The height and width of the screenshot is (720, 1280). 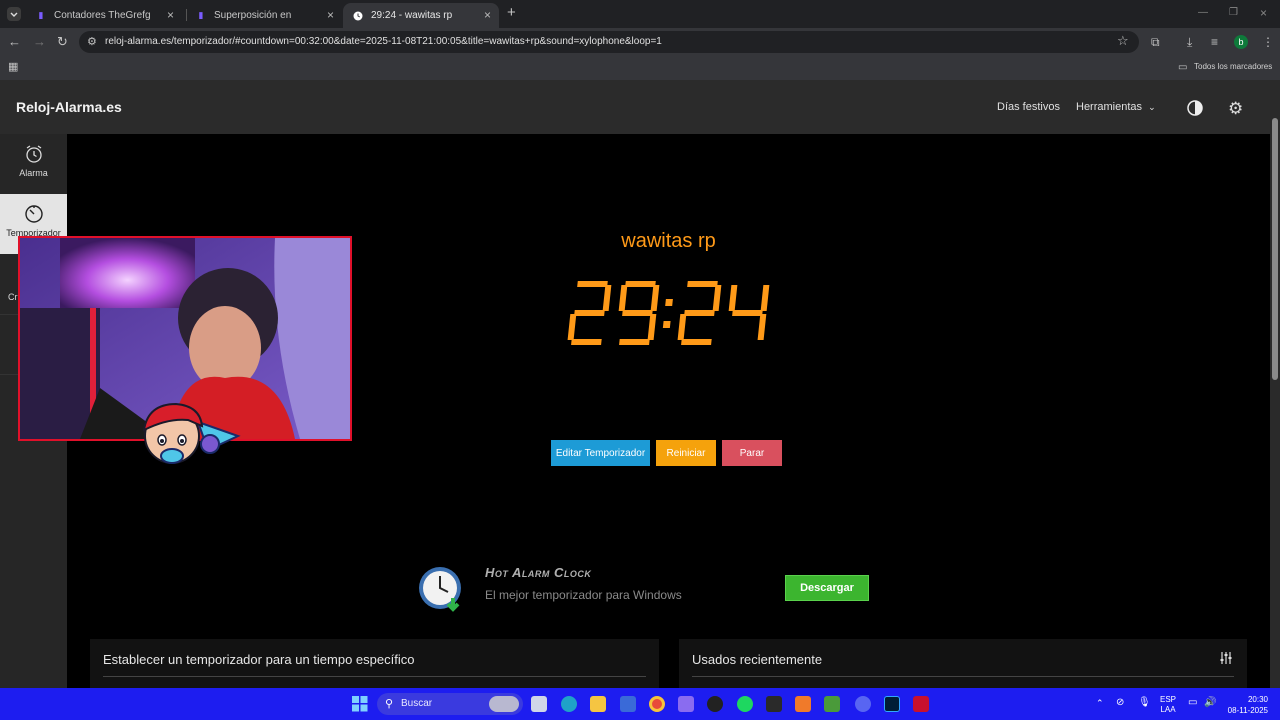 What do you see at coordinates (1275, 384) in the screenshot?
I see `page-scrollbar` at bounding box center [1275, 384].